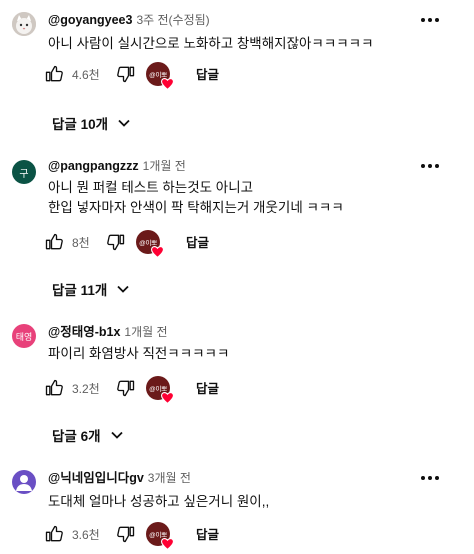 Image resolution: width=474 pixels, height=554 pixels. Describe the element at coordinates (93, 166) in the screenshot. I see `comment-author: @pangpangzzz` at that location.